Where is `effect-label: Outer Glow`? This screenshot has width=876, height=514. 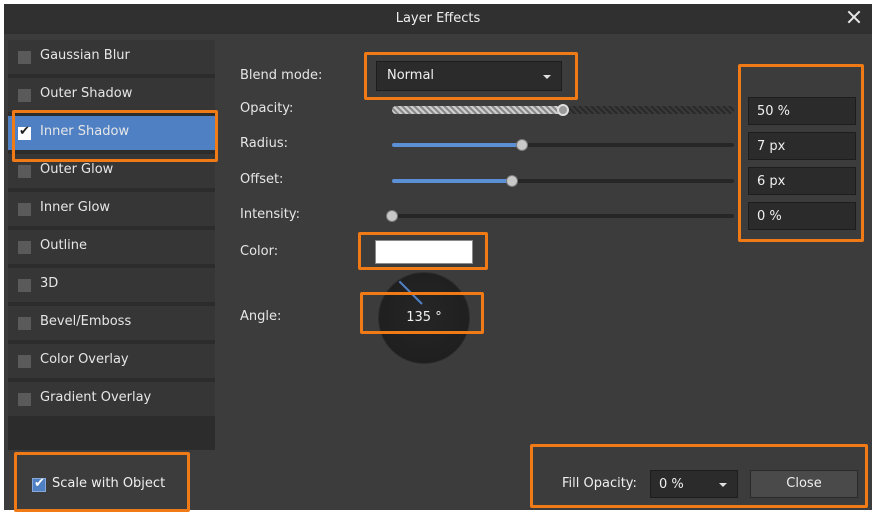
effect-label: Outer Glow is located at coordinates (77, 169).